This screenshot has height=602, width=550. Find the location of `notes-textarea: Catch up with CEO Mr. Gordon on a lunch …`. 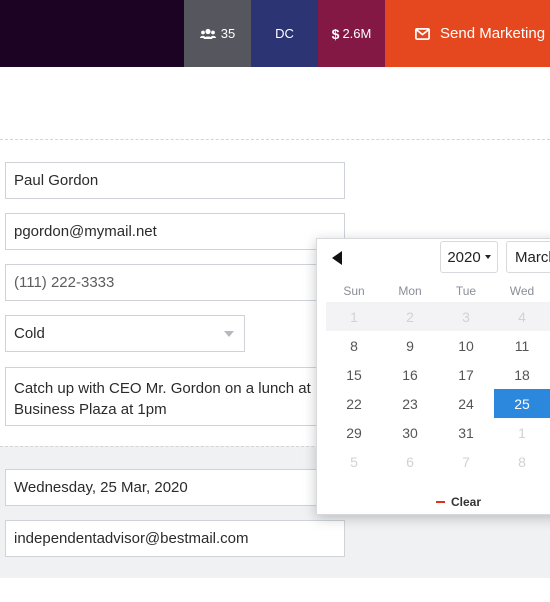

notes-textarea: Catch up with CEO Mr. Gordon on a lunch … is located at coordinates (175, 396).